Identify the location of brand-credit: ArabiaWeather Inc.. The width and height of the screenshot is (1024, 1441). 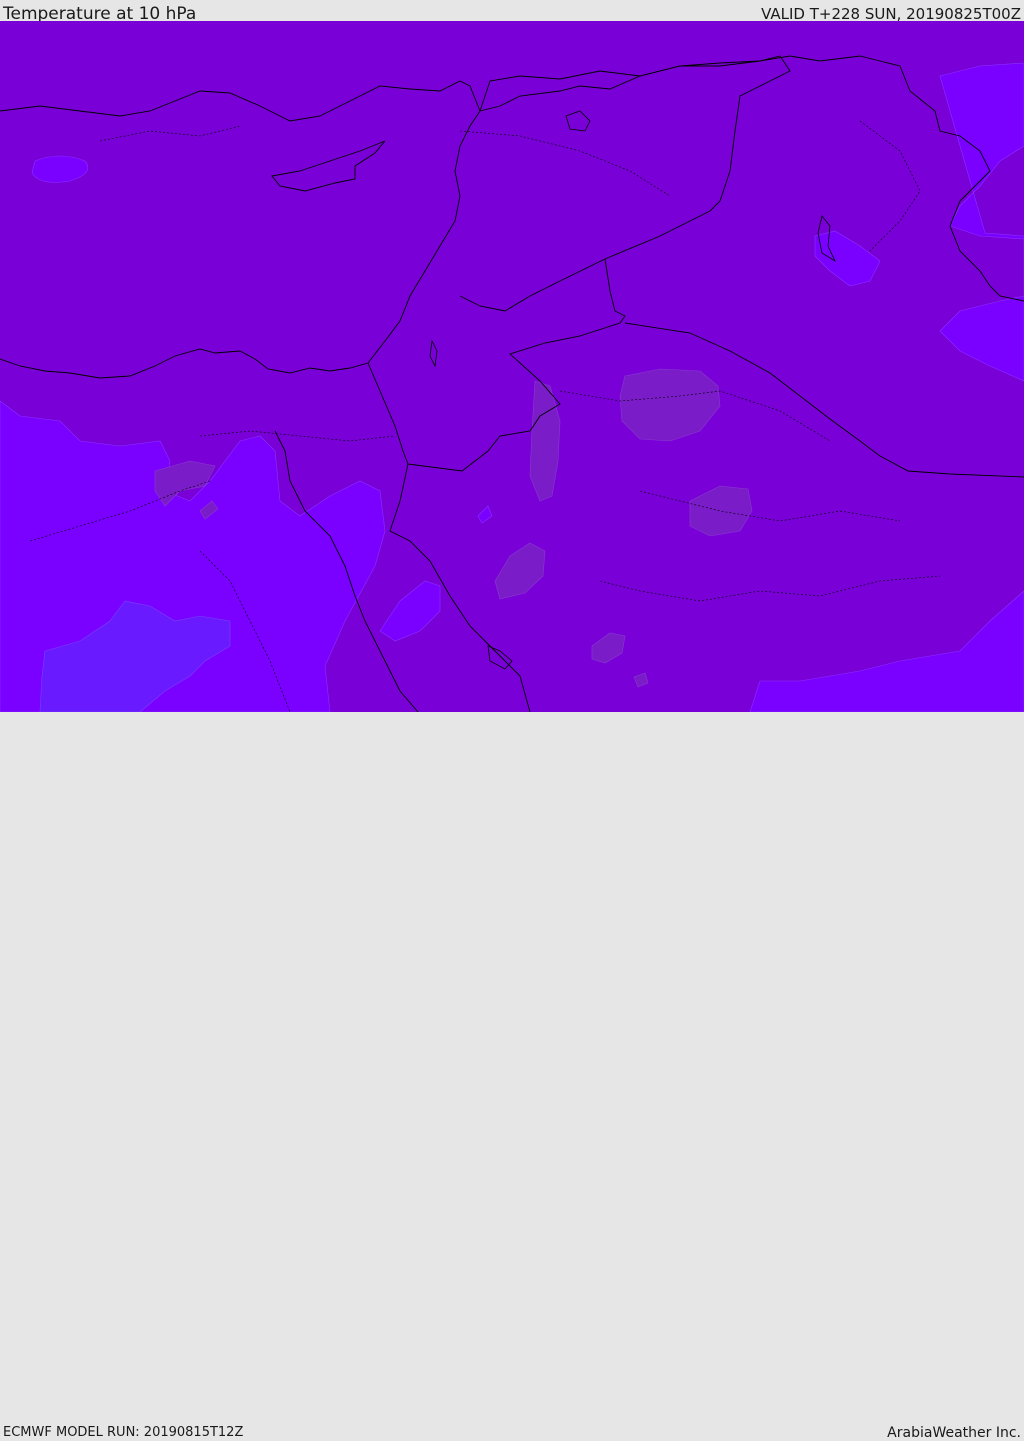
(954, 1433).